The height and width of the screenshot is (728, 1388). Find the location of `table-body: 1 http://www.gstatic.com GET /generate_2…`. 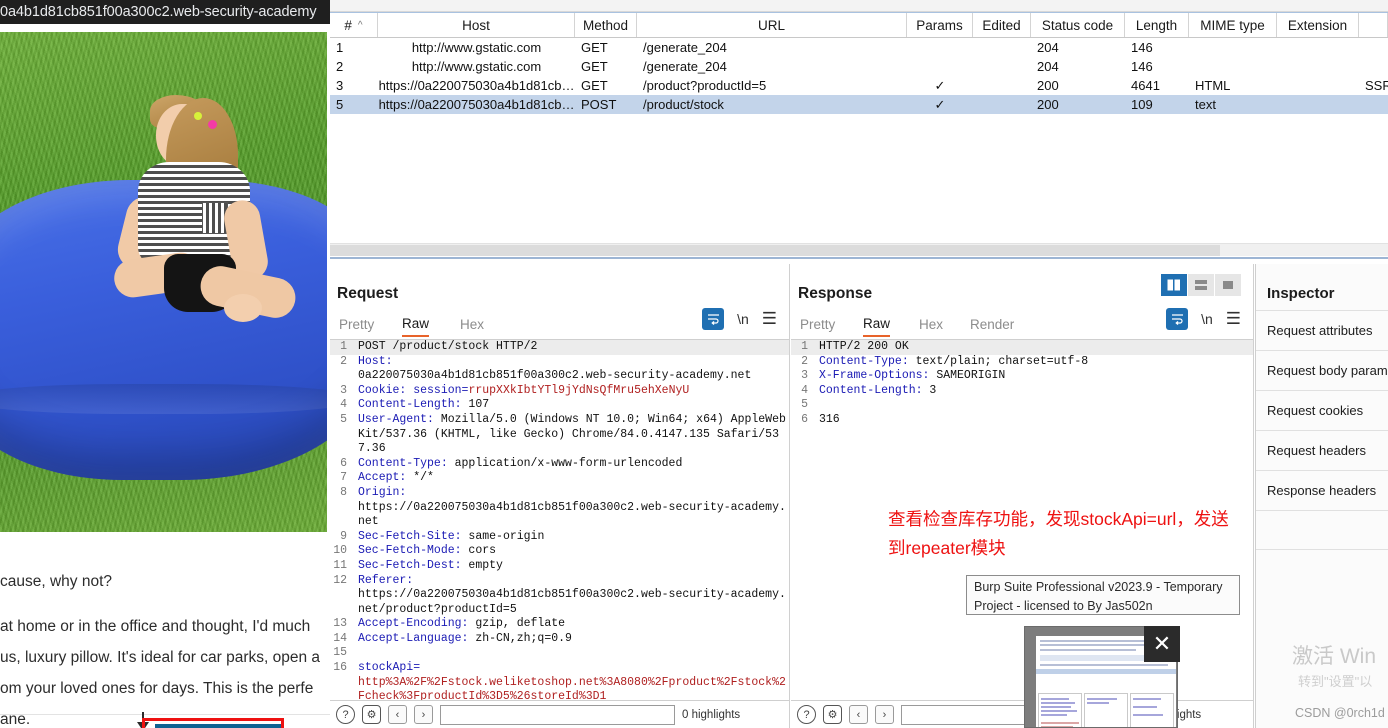

table-body: 1 http://www.gstatic.com GET /generate_2… is located at coordinates (859, 76).